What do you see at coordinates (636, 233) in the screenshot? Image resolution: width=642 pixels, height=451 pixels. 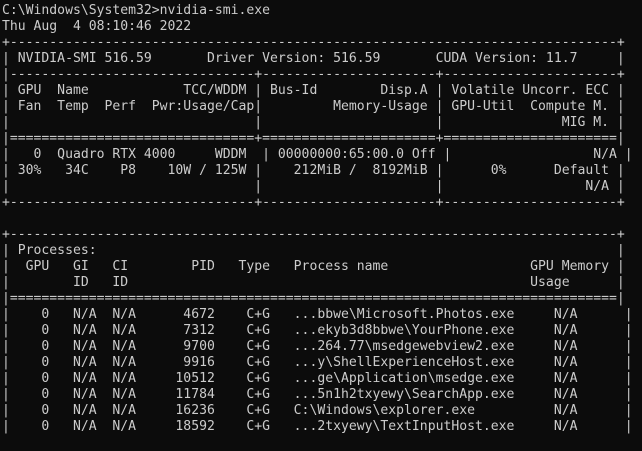 I see `scrollbar-thumb` at bounding box center [636, 233].